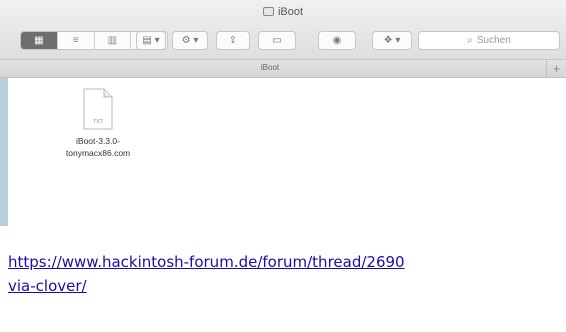 This screenshot has width=566, height=332. I want to click on quicklook-button: ◉, so click(337, 40).